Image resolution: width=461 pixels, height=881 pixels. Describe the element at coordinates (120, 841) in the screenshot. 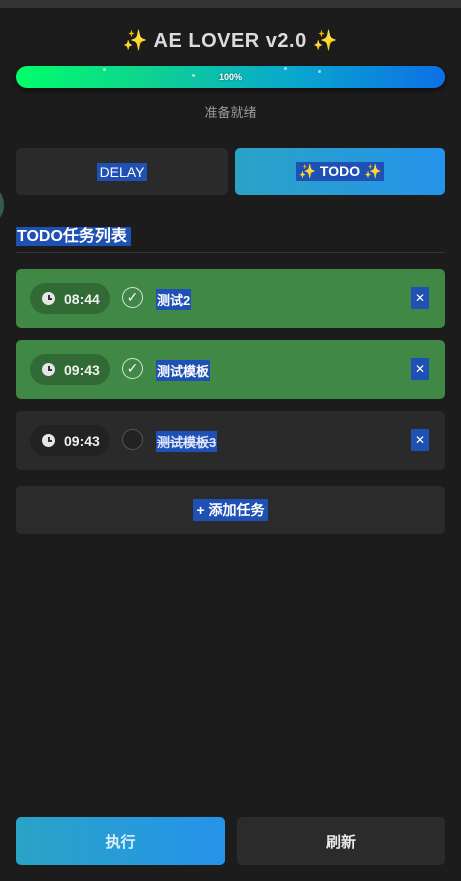

I see `execute-button: 执行` at that location.